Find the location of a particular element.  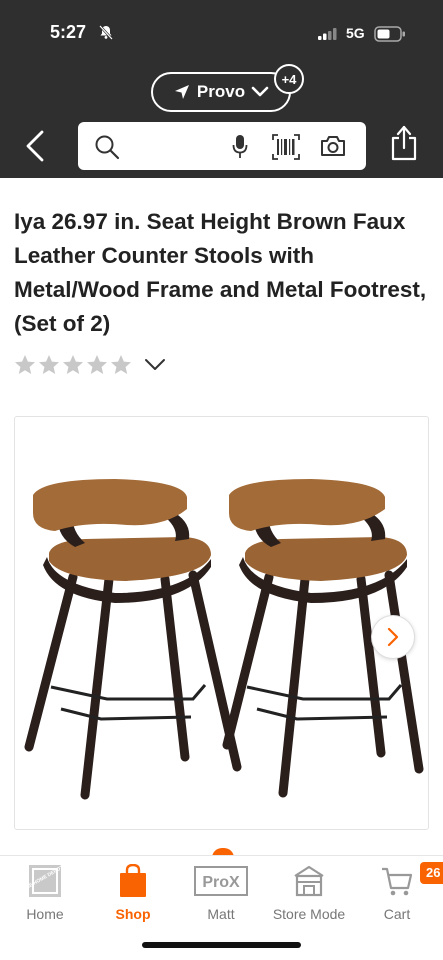

battery-icon is located at coordinates (389, 34).